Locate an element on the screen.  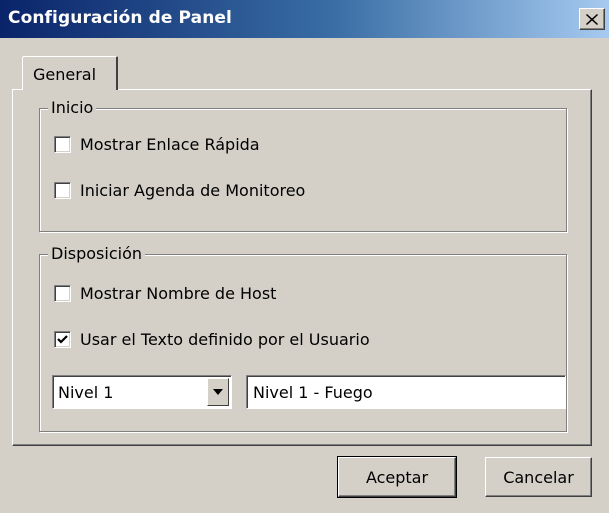
iniciar-agenda-checkbox is located at coordinates (62, 190).